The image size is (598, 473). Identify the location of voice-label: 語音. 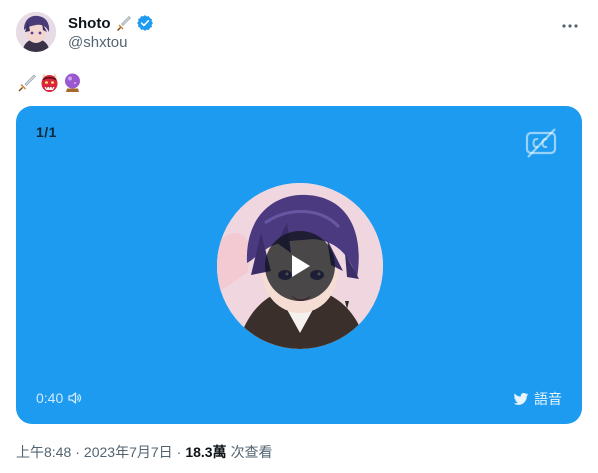
(537, 399).